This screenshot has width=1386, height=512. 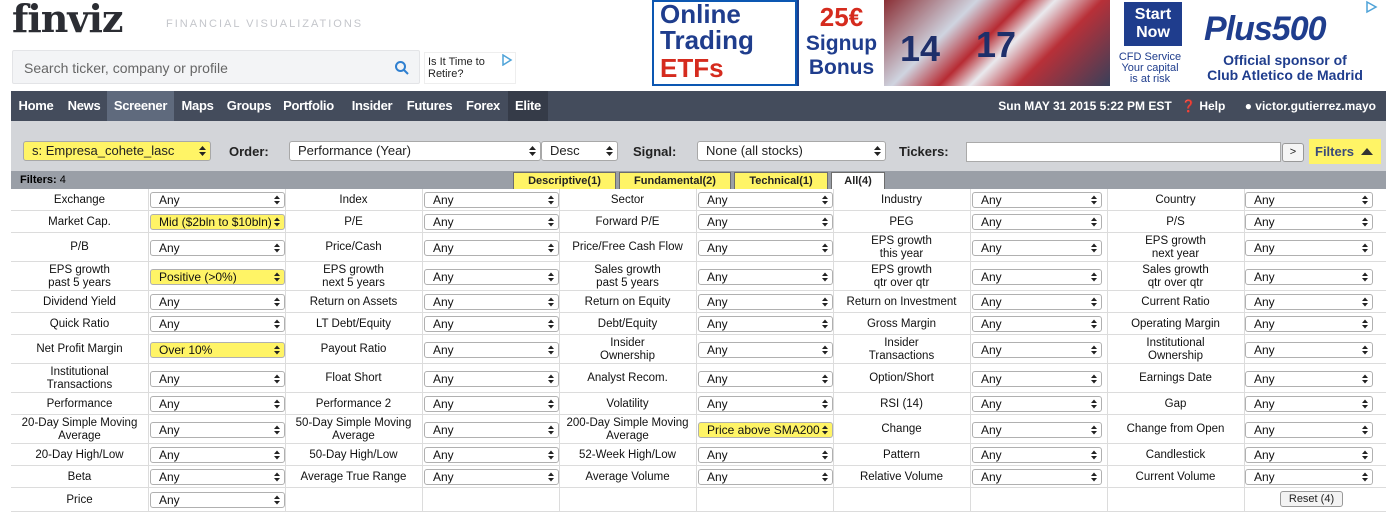 What do you see at coordinates (140, 106) in the screenshot?
I see `nav-screener: Screener` at bounding box center [140, 106].